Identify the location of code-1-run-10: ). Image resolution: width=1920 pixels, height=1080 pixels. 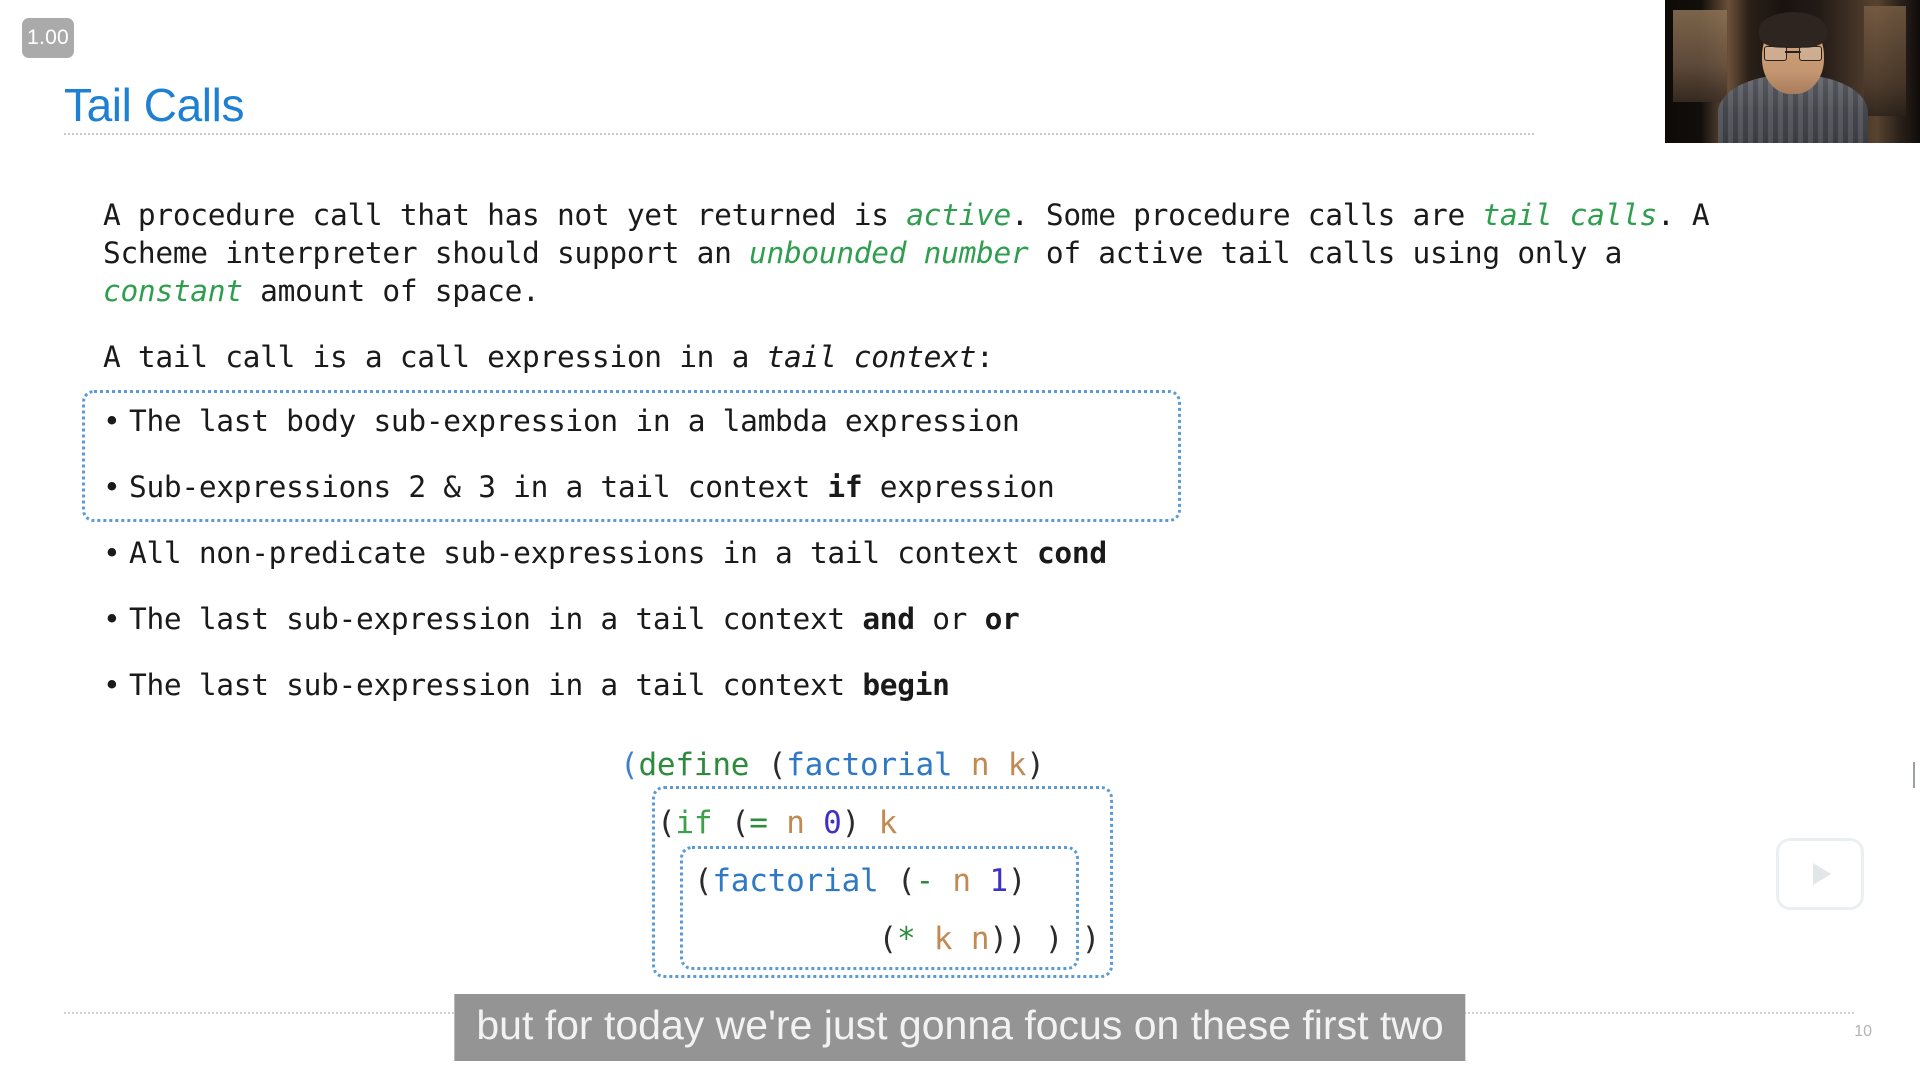
(851, 823).